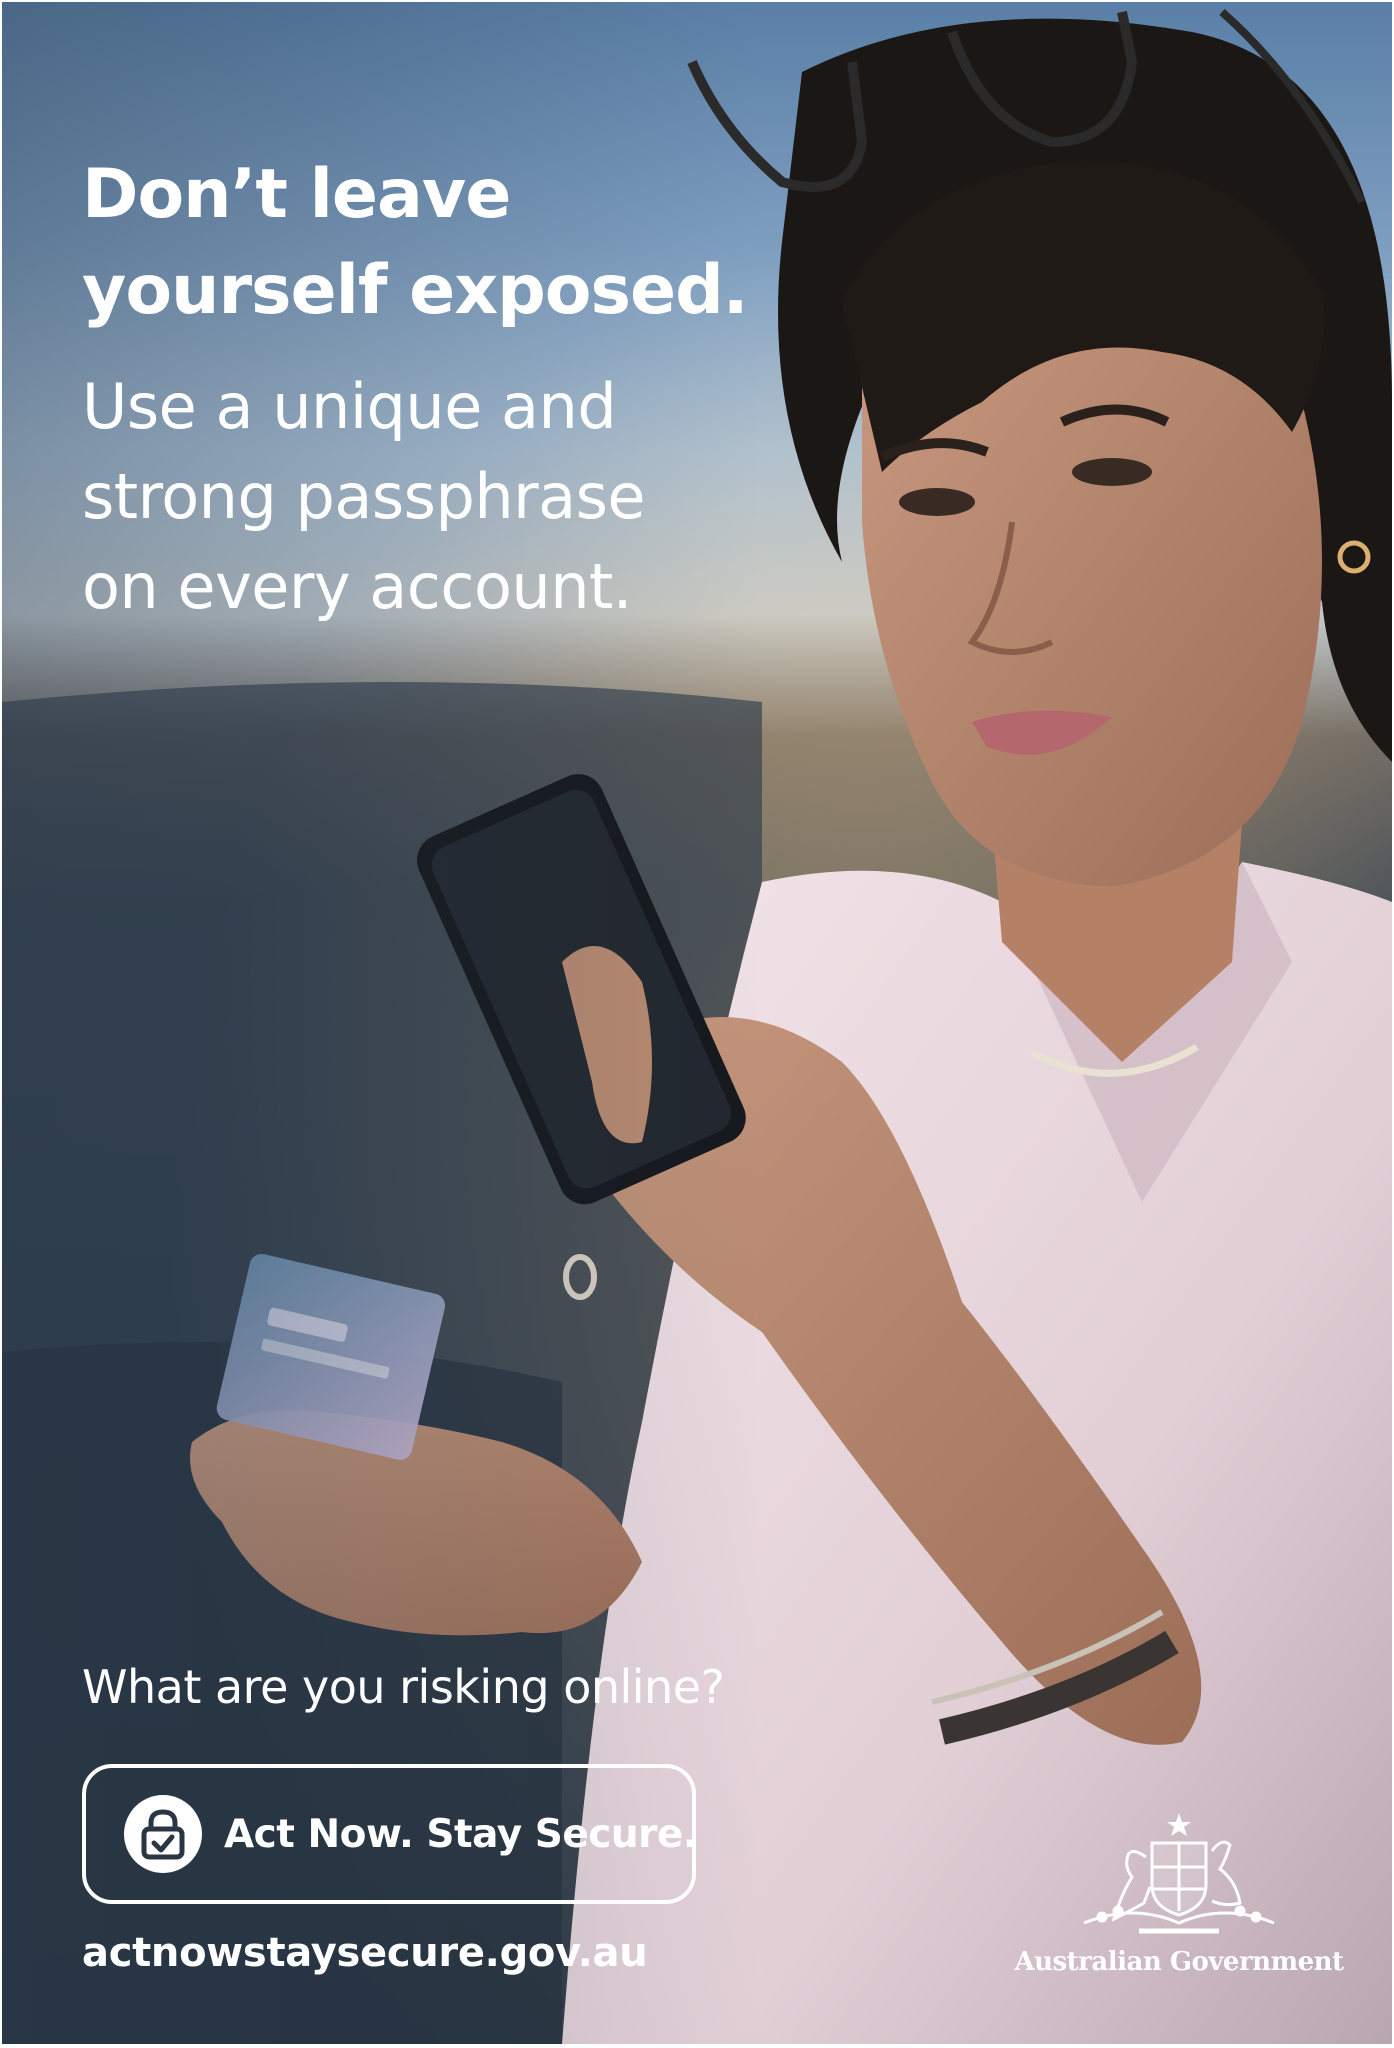  I want to click on cta-button: Act Now. Stay Secure., so click(390, 1834).